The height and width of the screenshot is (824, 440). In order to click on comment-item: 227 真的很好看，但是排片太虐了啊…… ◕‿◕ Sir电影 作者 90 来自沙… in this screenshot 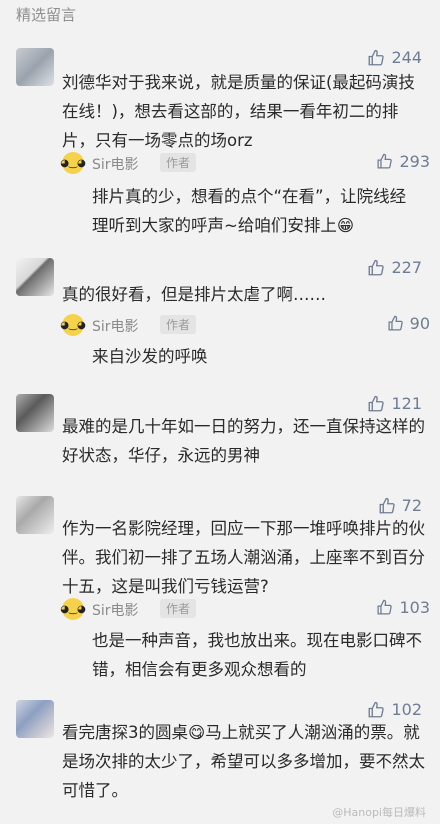, I will do `click(220, 310)`.